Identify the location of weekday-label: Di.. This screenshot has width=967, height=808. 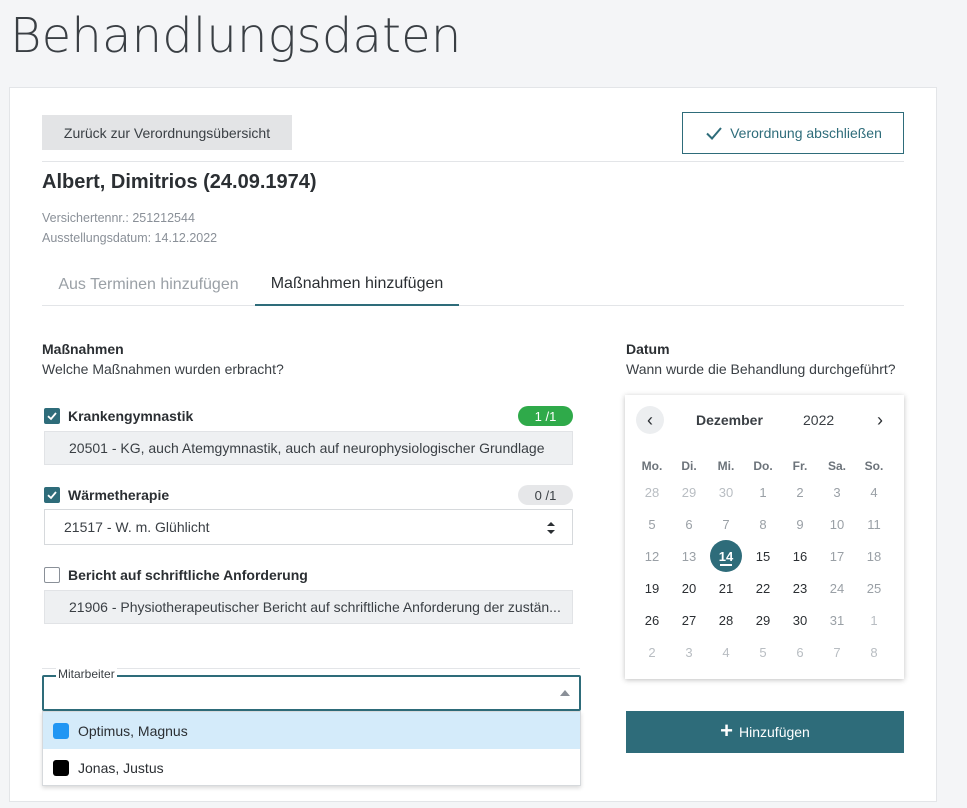
(689, 466).